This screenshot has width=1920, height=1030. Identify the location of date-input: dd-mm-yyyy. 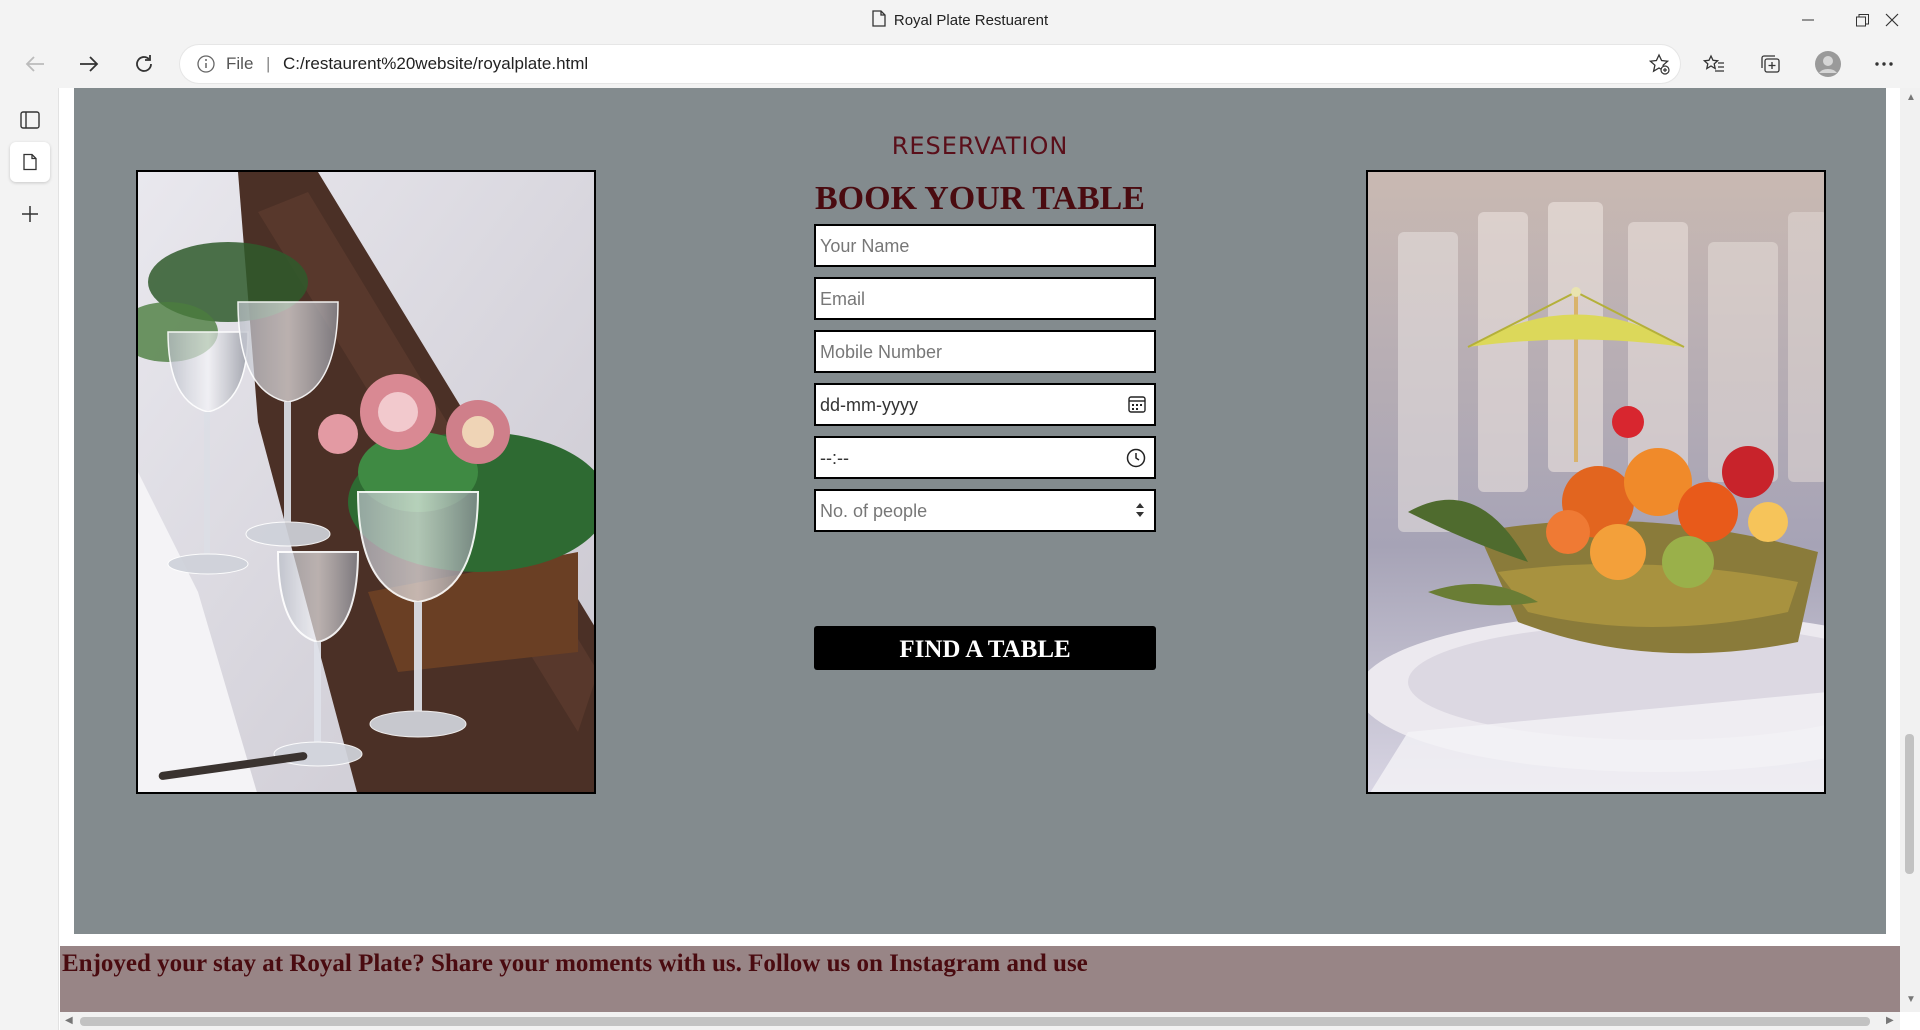
(985, 404).